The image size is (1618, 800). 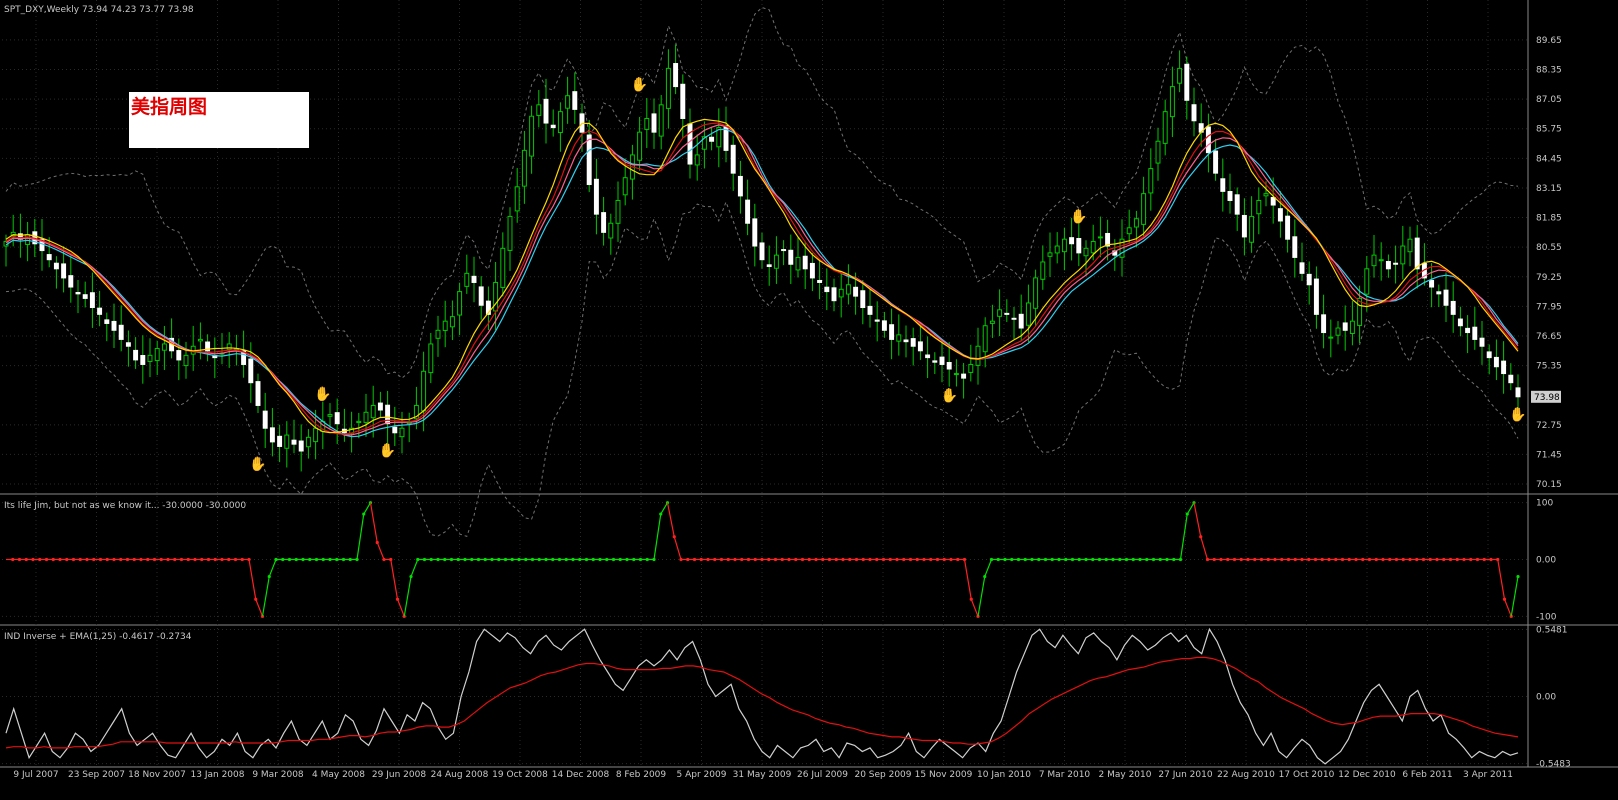 What do you see at coordinates (1549, 130) in the screenshot?
I see `price-tick-label: 85.75` at bounding box center [1549, 130].